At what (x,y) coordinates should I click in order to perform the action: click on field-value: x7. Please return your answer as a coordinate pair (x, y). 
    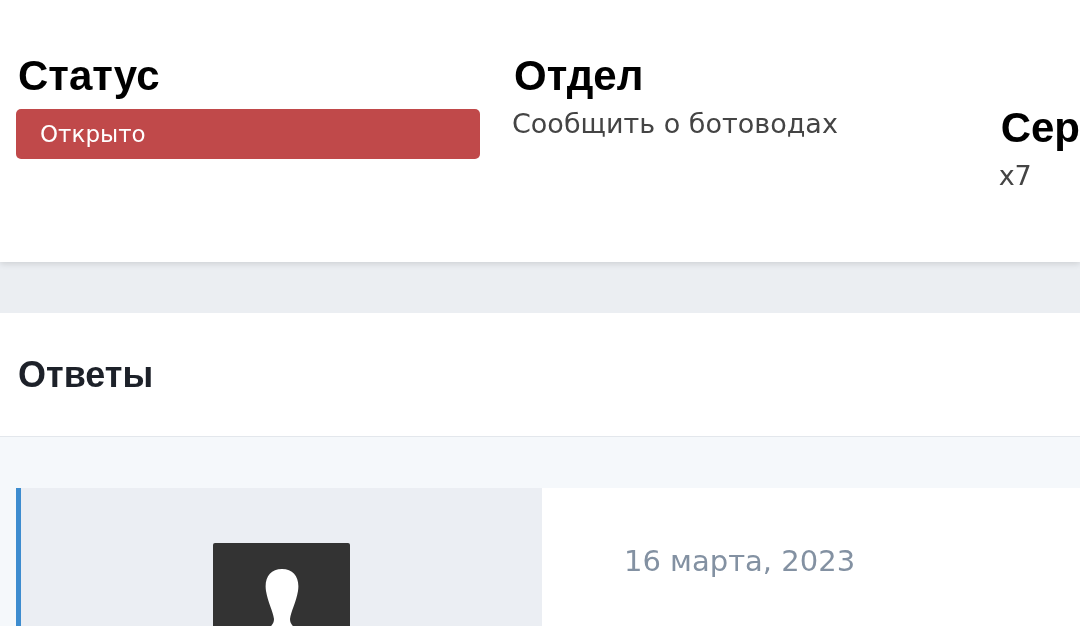
    Looking at the image, I should click on (1015, 175).